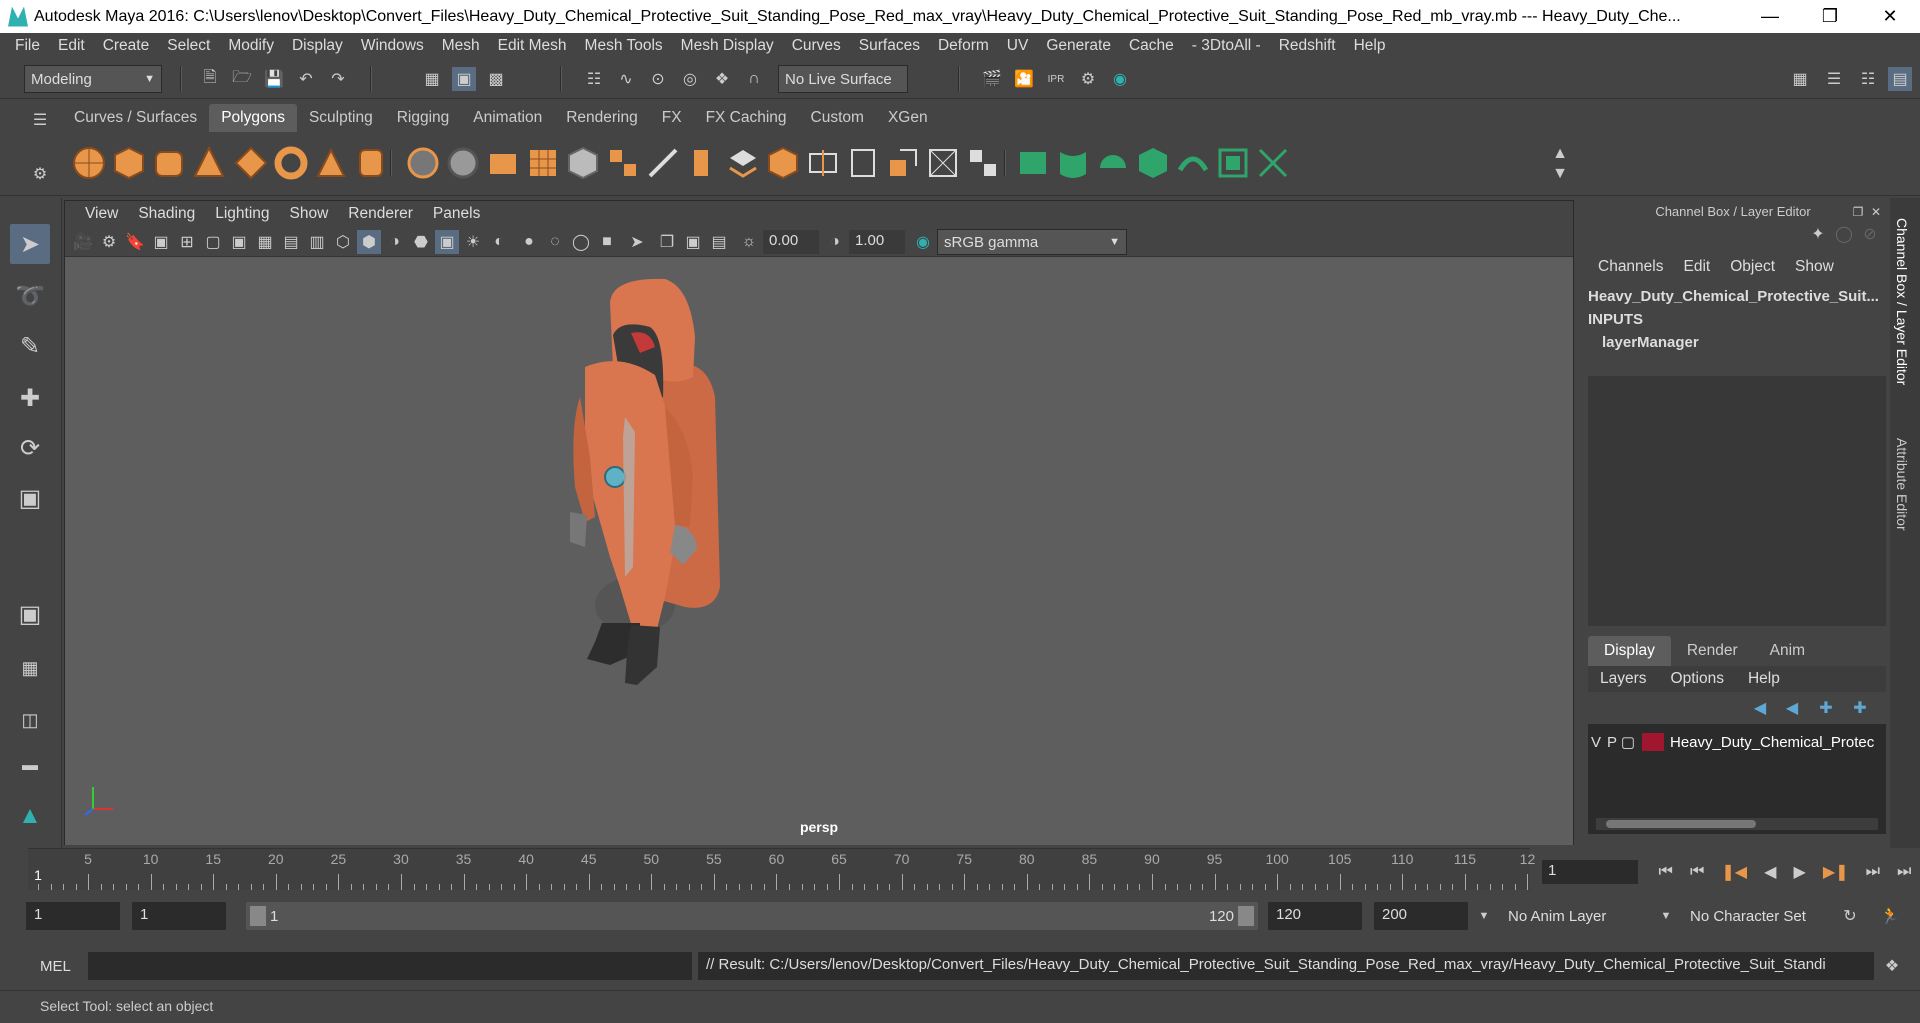 The height and width of the screenshot is (1023, 1920). I want to click on step-forward-key-icon: ⏭, so click(1873, 872).